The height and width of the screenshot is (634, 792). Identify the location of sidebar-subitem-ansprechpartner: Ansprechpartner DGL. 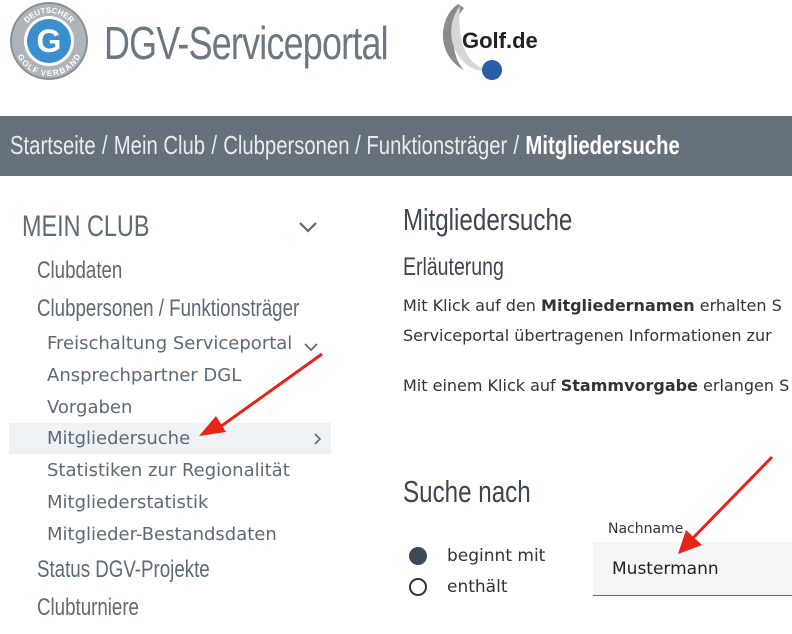
(144, 375).